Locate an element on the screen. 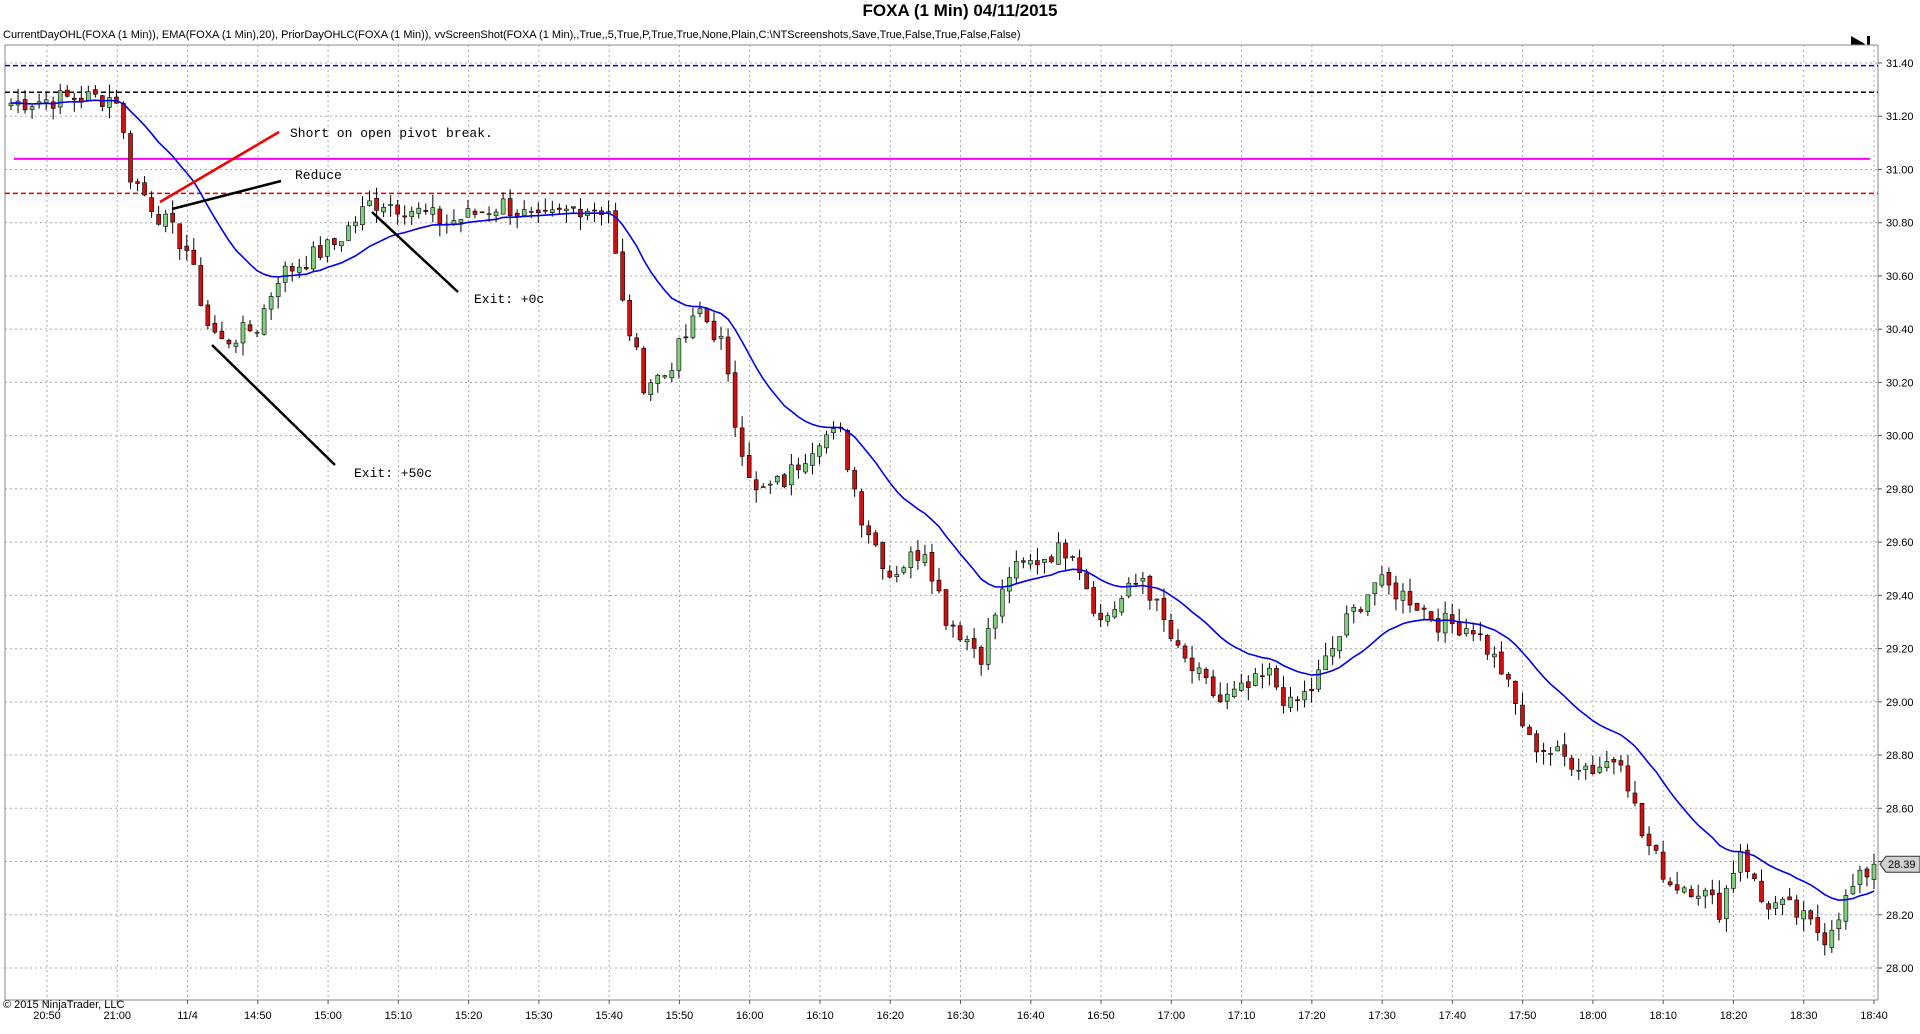 The image size is (1920, 1034). skip-to-end-icon is located at coordinates (1861, 44).